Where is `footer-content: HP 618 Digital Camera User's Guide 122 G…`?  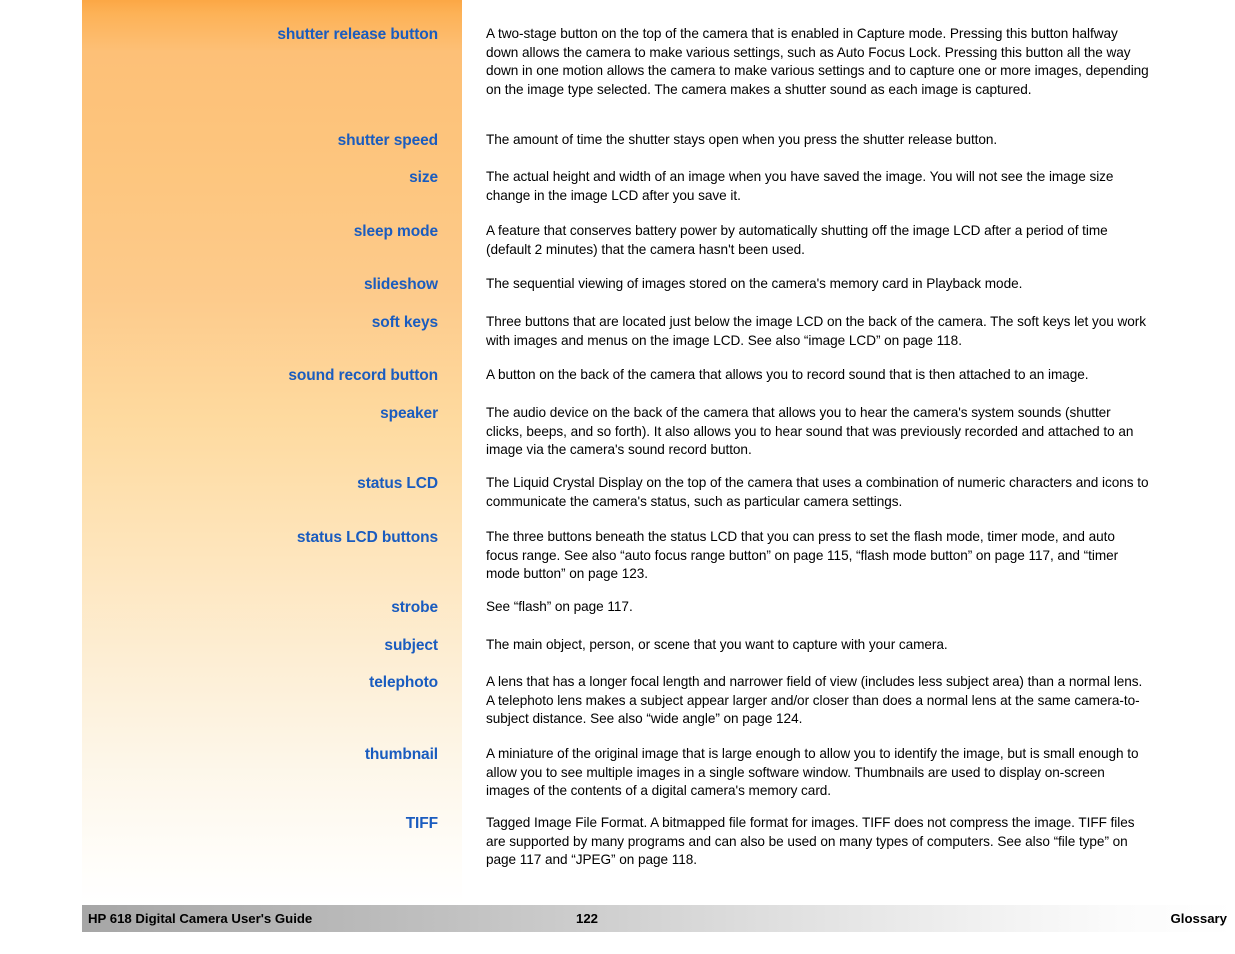
footer-content: HP 618 Digital Camera User's Guide 122 G… is located at coordinates (658, 918).